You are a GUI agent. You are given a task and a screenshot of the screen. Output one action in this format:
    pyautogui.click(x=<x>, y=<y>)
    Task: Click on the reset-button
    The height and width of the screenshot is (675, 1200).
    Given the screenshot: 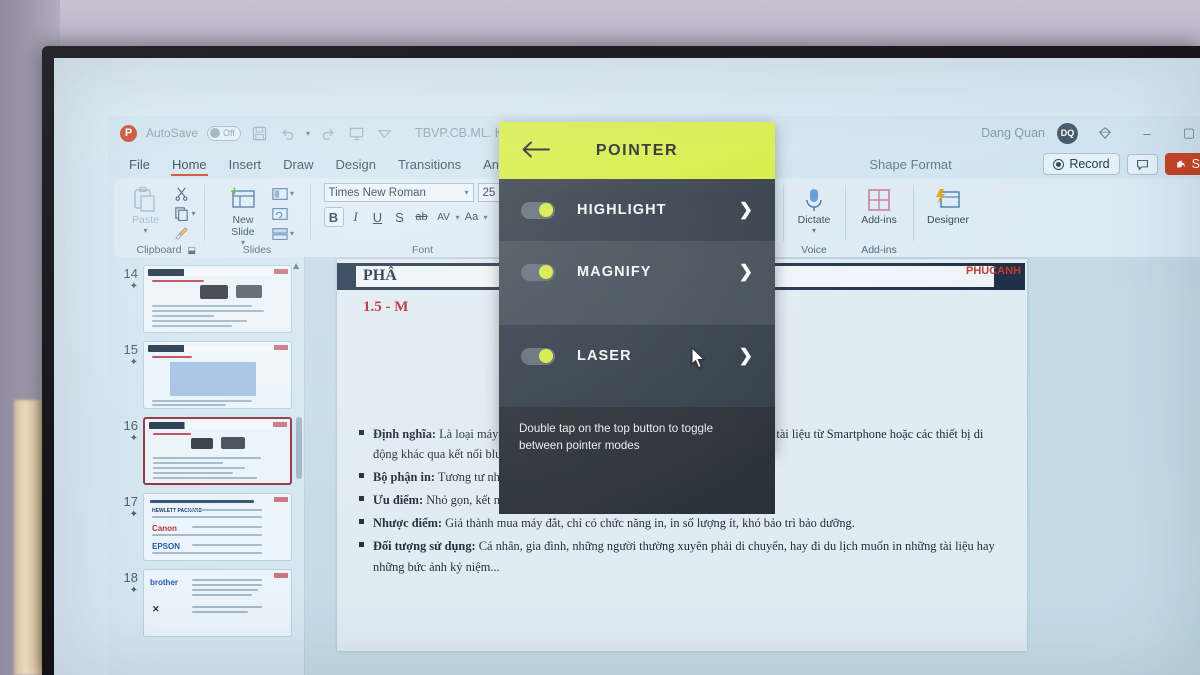 What is the action you would take?
    pyautogui.click(x=283, y=213)
    